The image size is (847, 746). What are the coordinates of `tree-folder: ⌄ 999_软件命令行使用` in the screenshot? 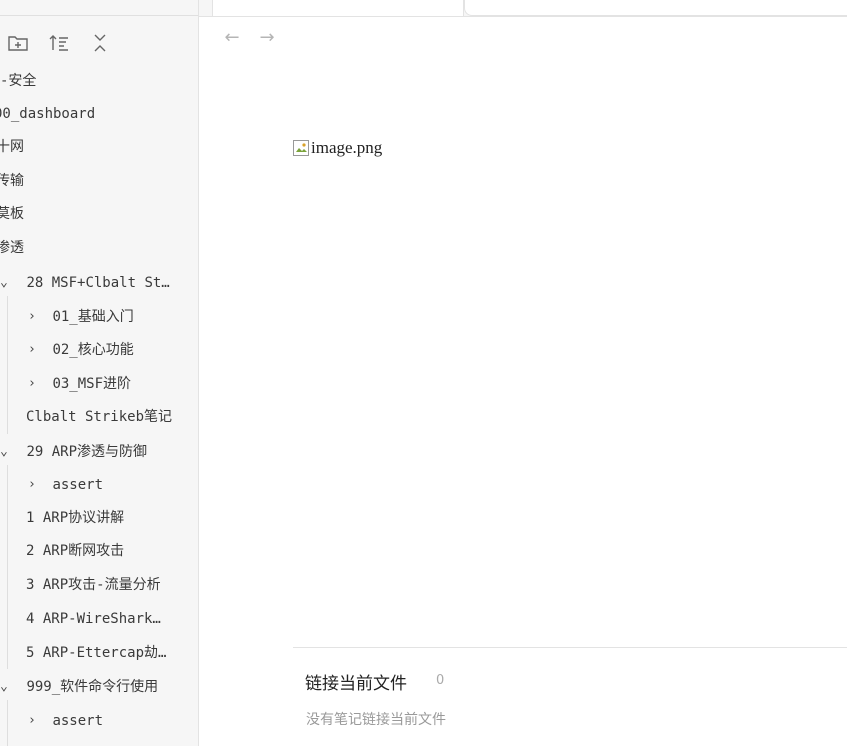 It's located at (79, 686).